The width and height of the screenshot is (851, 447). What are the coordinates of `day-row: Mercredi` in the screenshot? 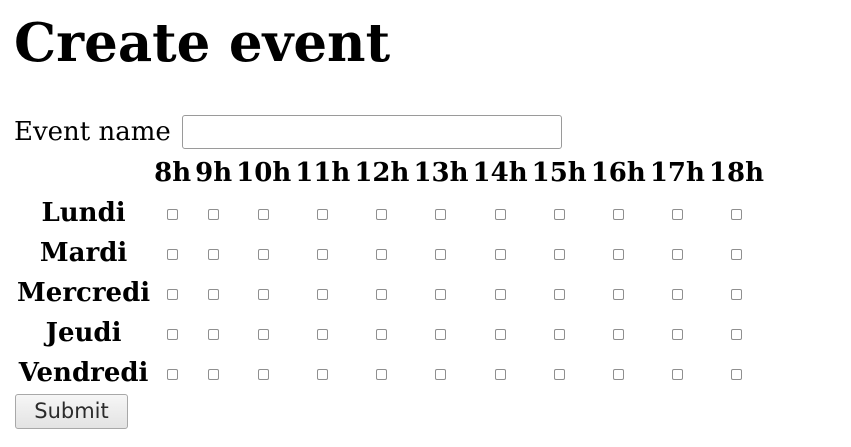 It's located at (390, 293).